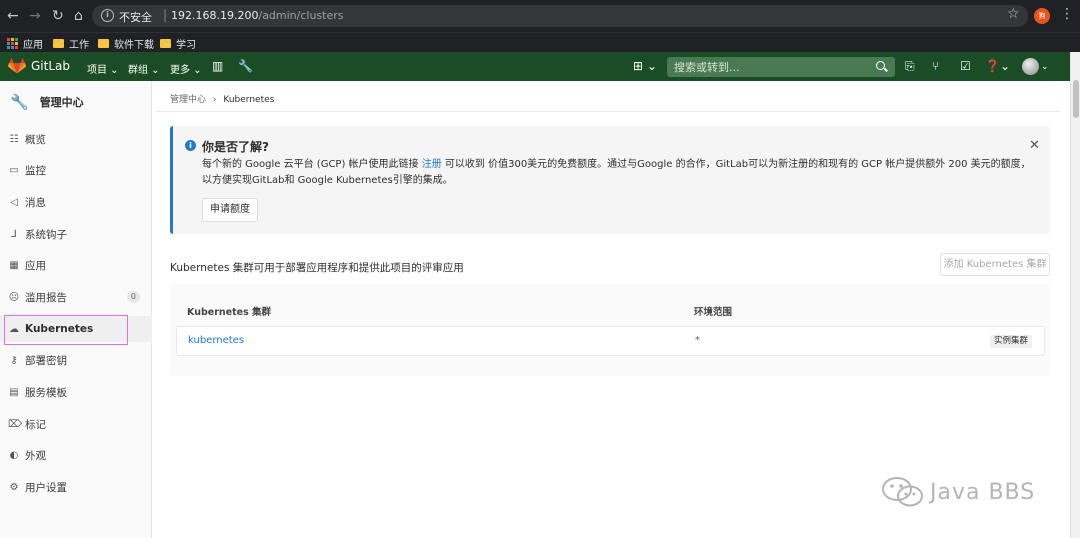  Describe the element at coordinates (186, 68) in the screenshot. I see `nav-more: 更多 ⌄` at that location.